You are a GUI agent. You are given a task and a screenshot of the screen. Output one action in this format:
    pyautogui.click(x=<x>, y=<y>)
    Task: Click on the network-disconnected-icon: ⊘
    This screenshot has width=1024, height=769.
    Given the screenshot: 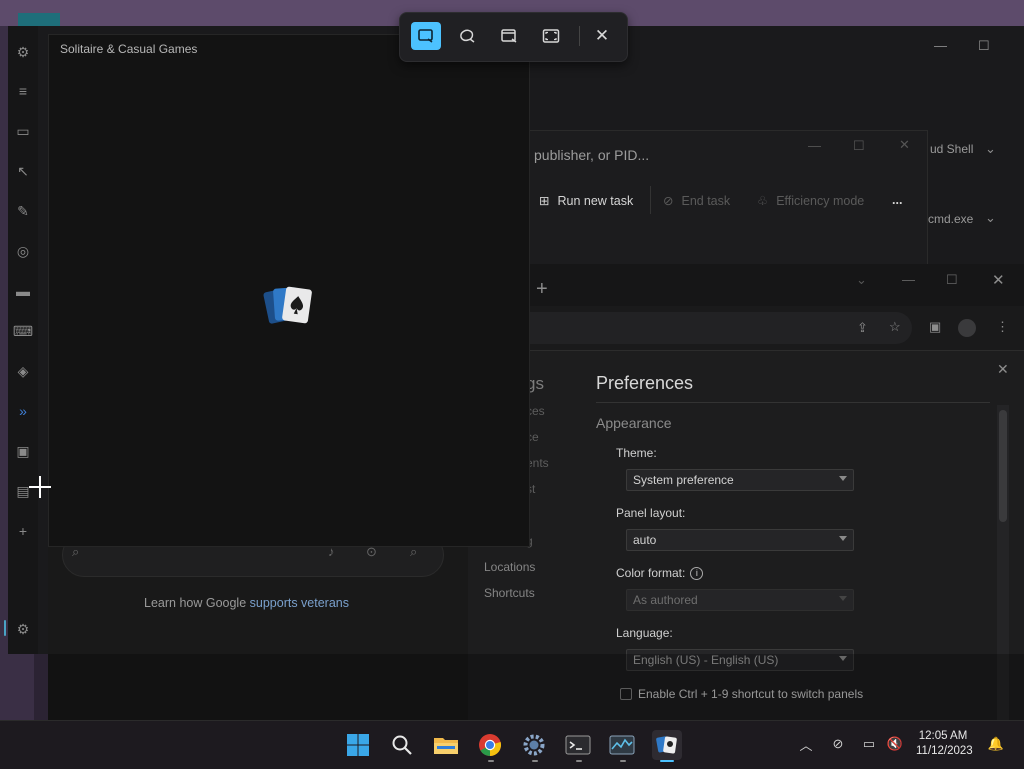 What is the action you would take?
    pyautogui.click(x=838, y=744)
    